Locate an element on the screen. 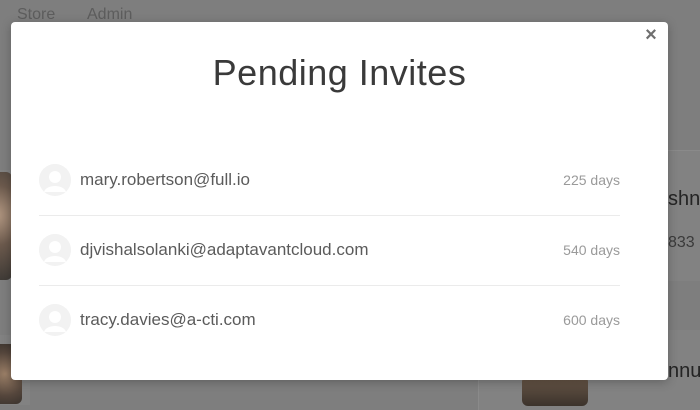 The image size is (700, 410). invite-age: 225 days is located at coordinates (591, 180).